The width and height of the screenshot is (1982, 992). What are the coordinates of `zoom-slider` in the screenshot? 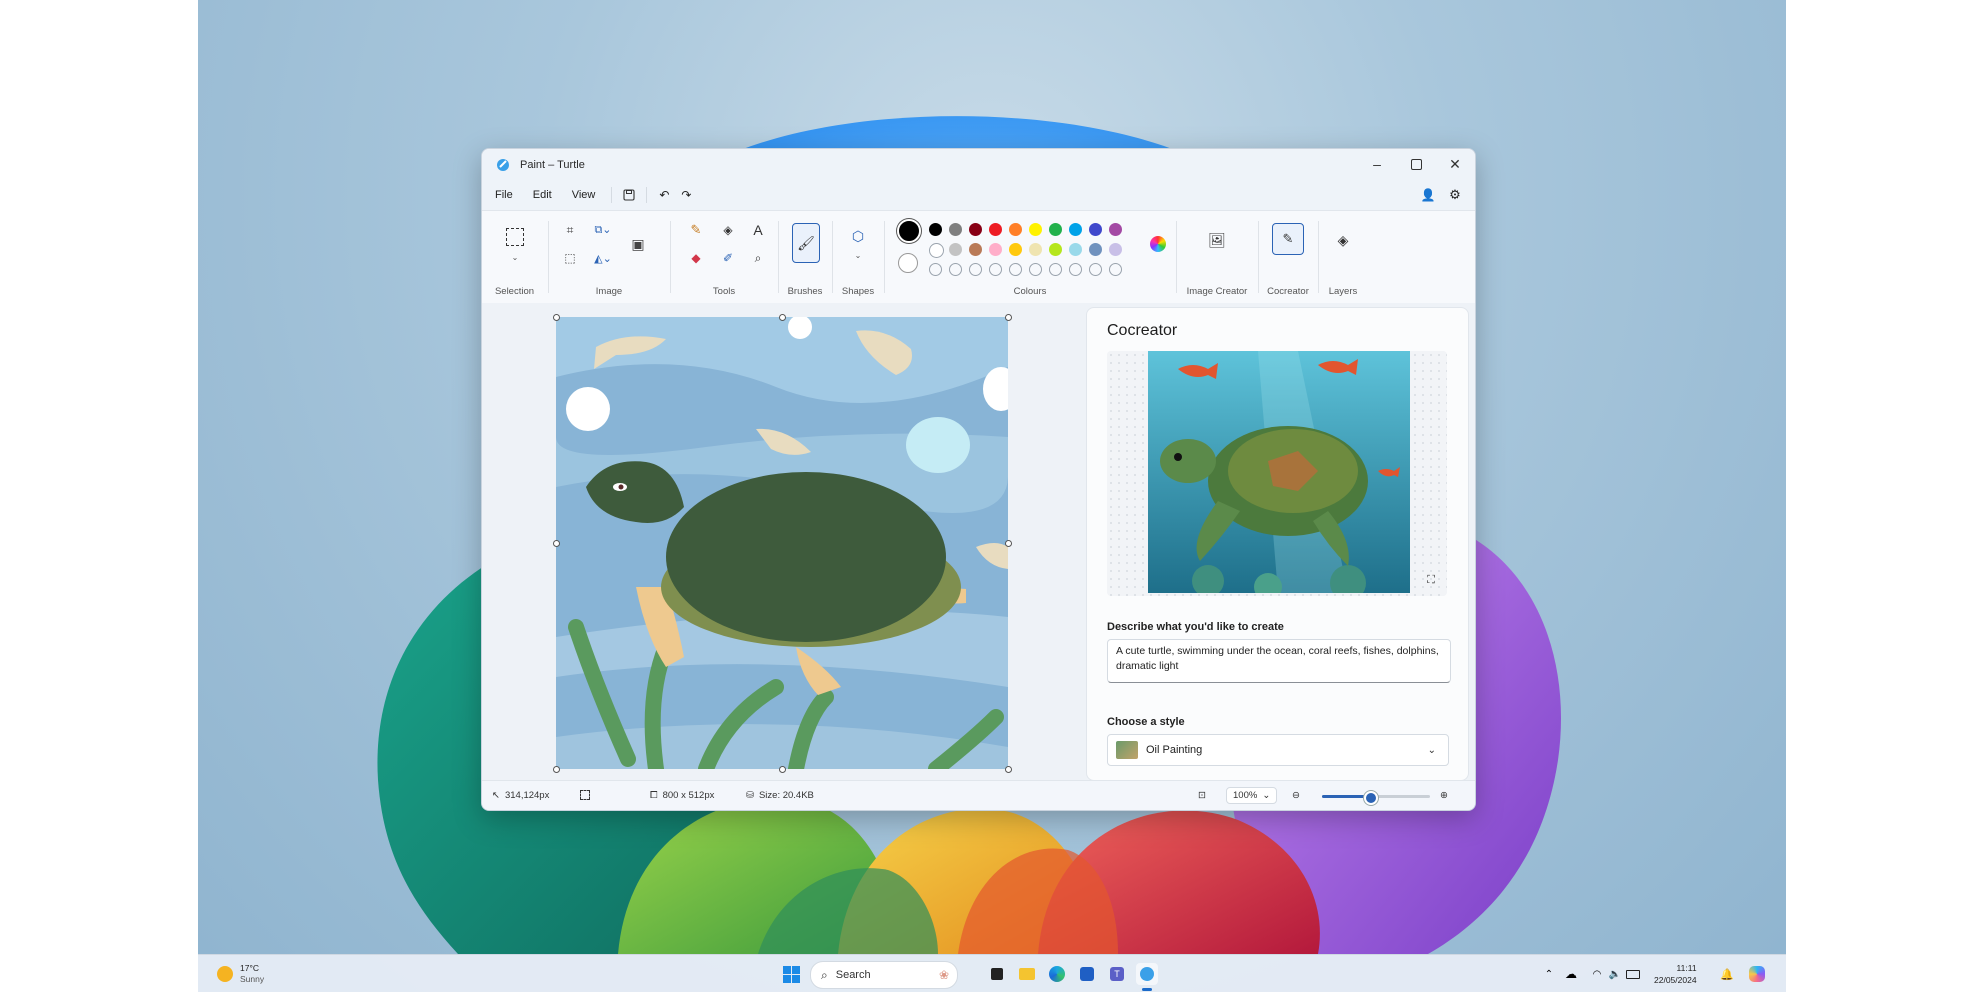 It's located at (1376, 798).